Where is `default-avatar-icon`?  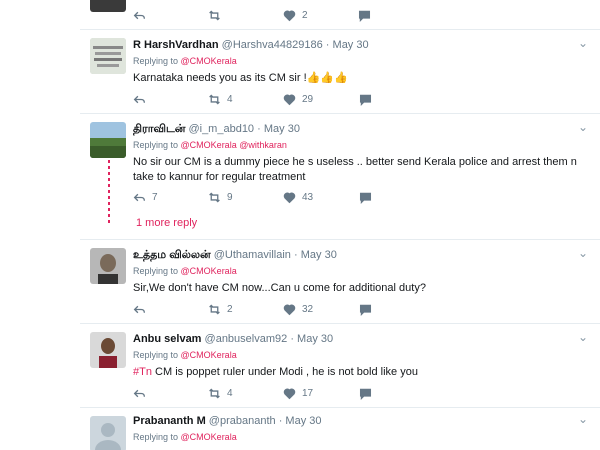
default-avatar-icon is located at coordinates (108, 433).